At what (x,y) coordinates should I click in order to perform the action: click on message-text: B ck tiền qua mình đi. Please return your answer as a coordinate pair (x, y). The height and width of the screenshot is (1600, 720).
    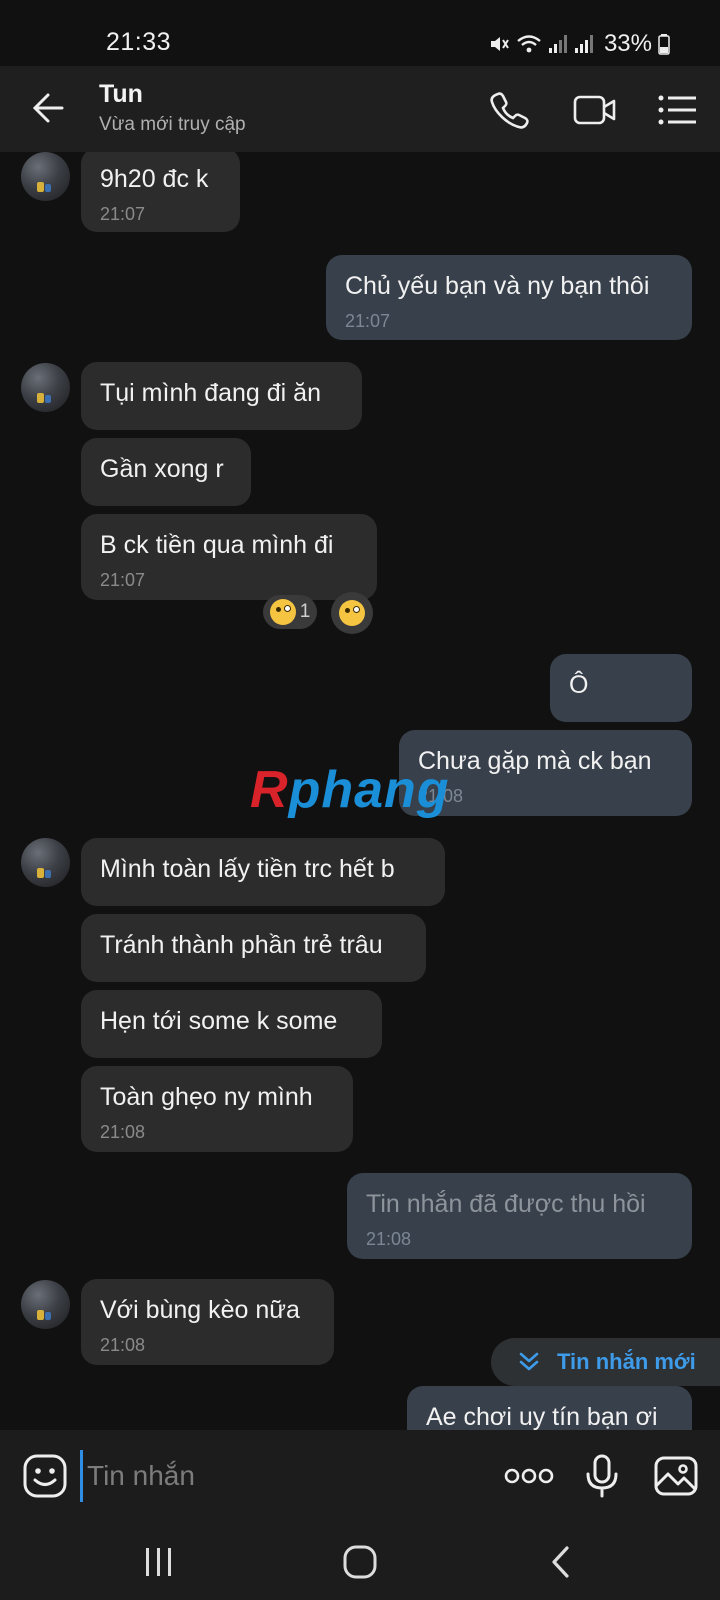
    Looking at the image, I should click on (217, 545).